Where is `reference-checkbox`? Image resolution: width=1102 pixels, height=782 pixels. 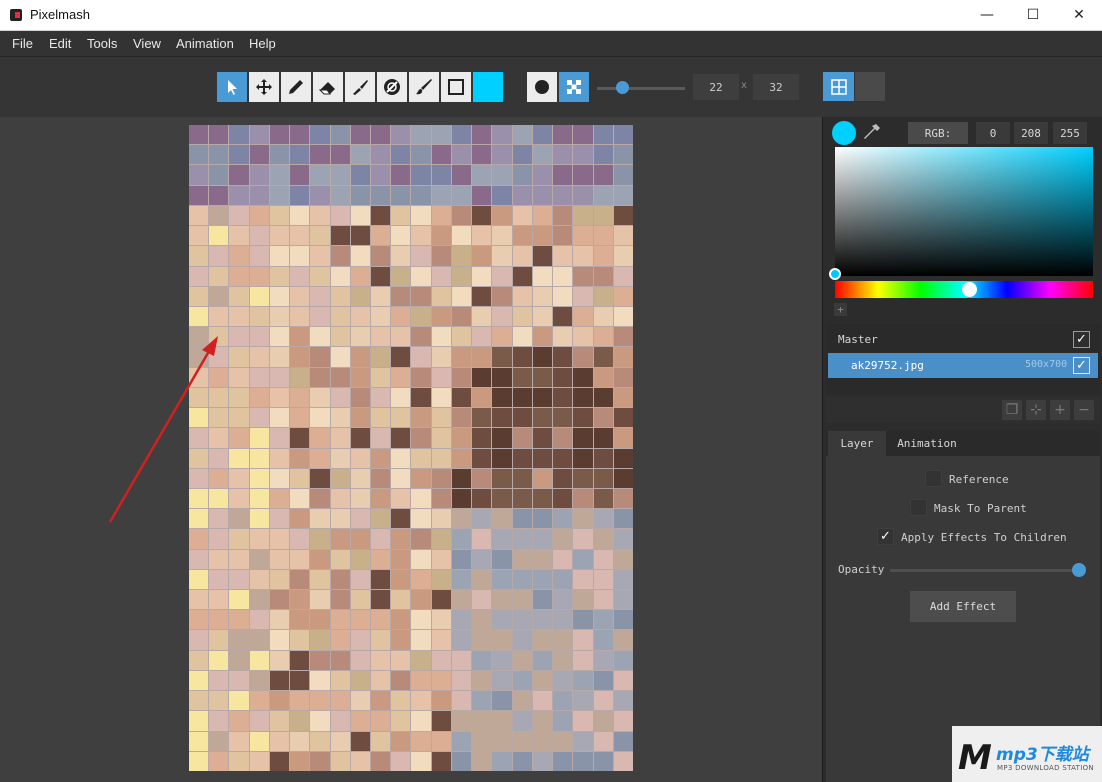
reference-checkbox is located at coordinates (933, 478).